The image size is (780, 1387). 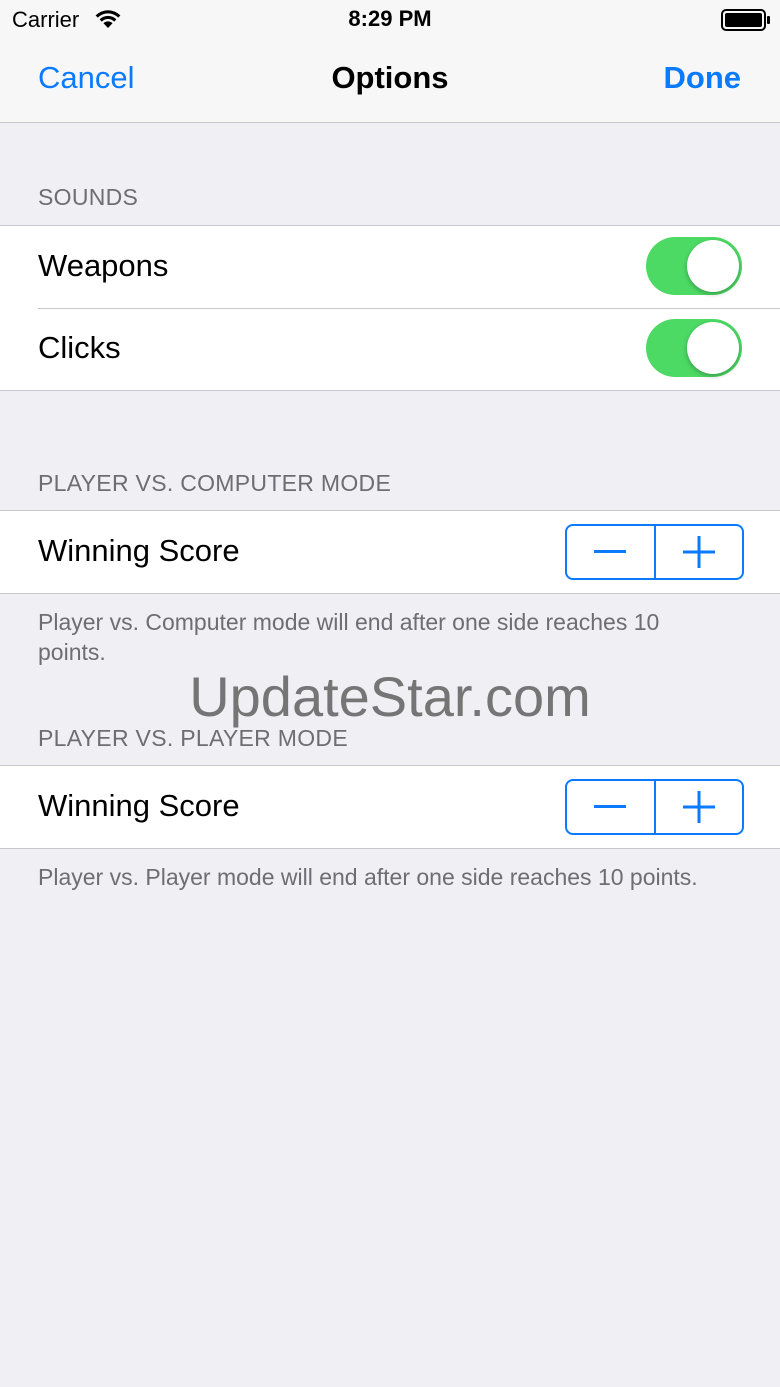 What do you see at coordinates (103, 265) in the screenshot?
I see `weapons-label: Weapons` at bounding box center [103, 265].